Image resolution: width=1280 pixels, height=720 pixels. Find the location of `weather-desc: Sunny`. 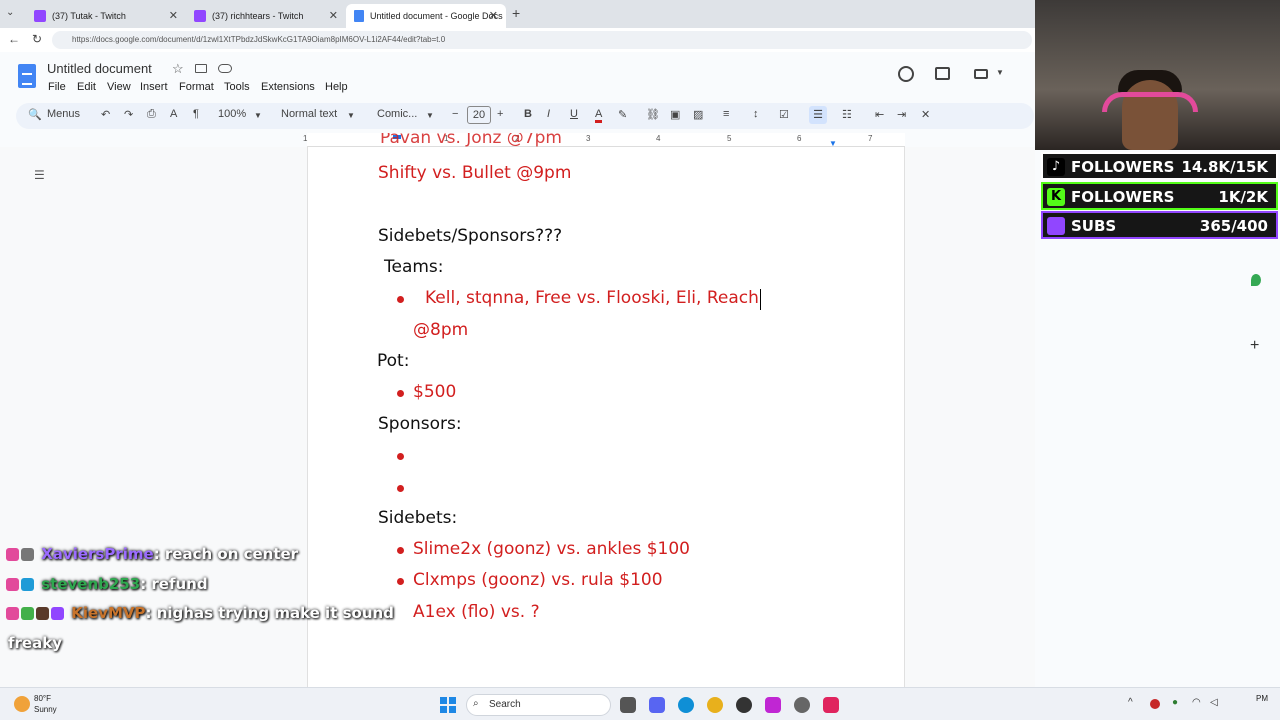

weather-desc: Sunny is located at coordinates (45, 709).